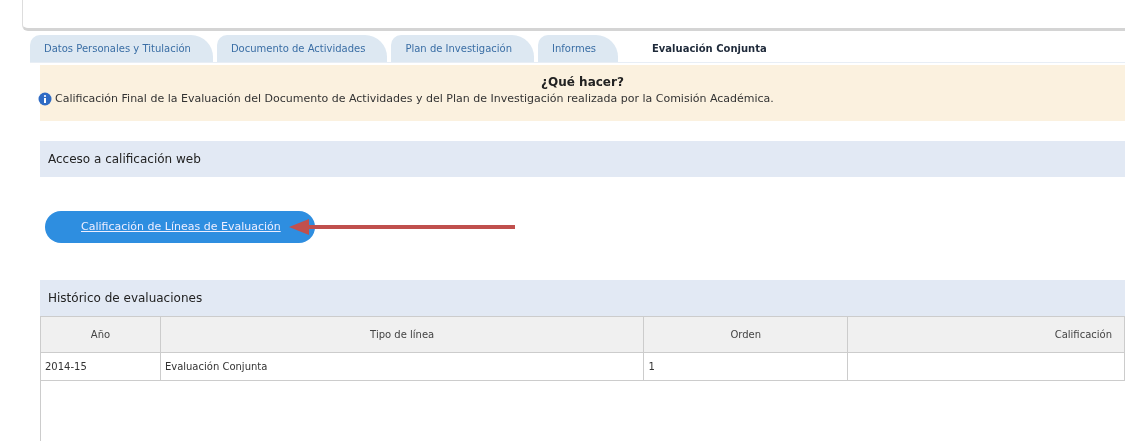  Describe the element at coordinates (414, 99) in the screenshot. I see `info-text: Calificación Final de la Evaluación del Documento de Actividades y del Plan de Investigación realizada por la Comisión Académica.` at that location.